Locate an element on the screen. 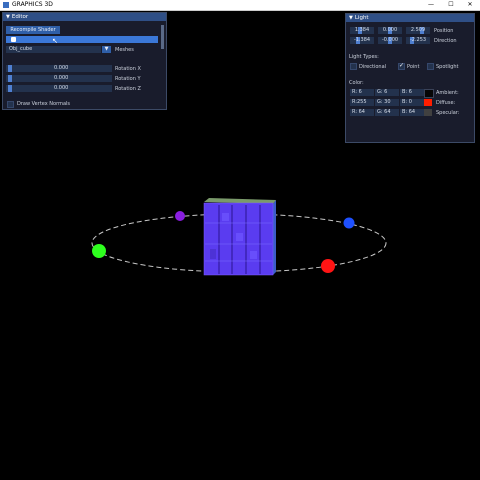  rotation-y-label: Rotation Y is located at coordinates (128, 79).